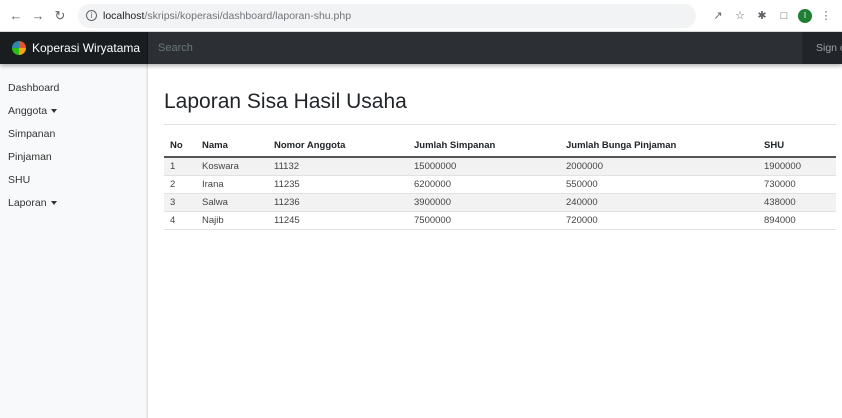  What do you see at coordinates (797, 184) in the screenshot?
I see `cell-shu: 730000` at bounding box center [797, 184].